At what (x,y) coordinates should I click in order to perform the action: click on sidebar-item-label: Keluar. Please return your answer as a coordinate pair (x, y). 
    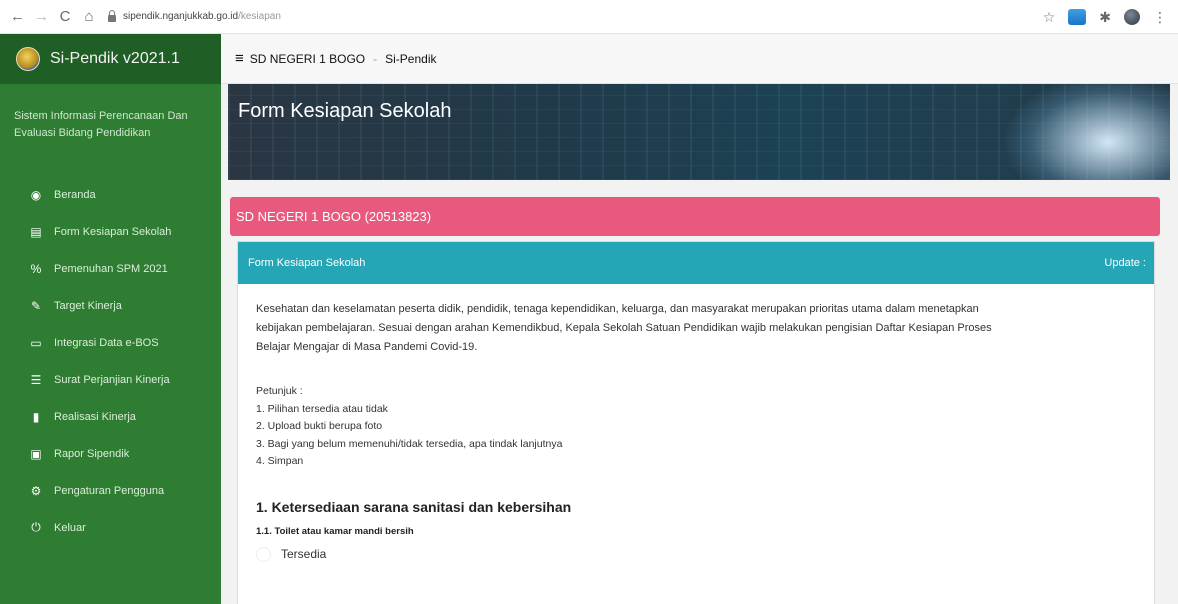
    Looking at the image, I should click on (70, 527).